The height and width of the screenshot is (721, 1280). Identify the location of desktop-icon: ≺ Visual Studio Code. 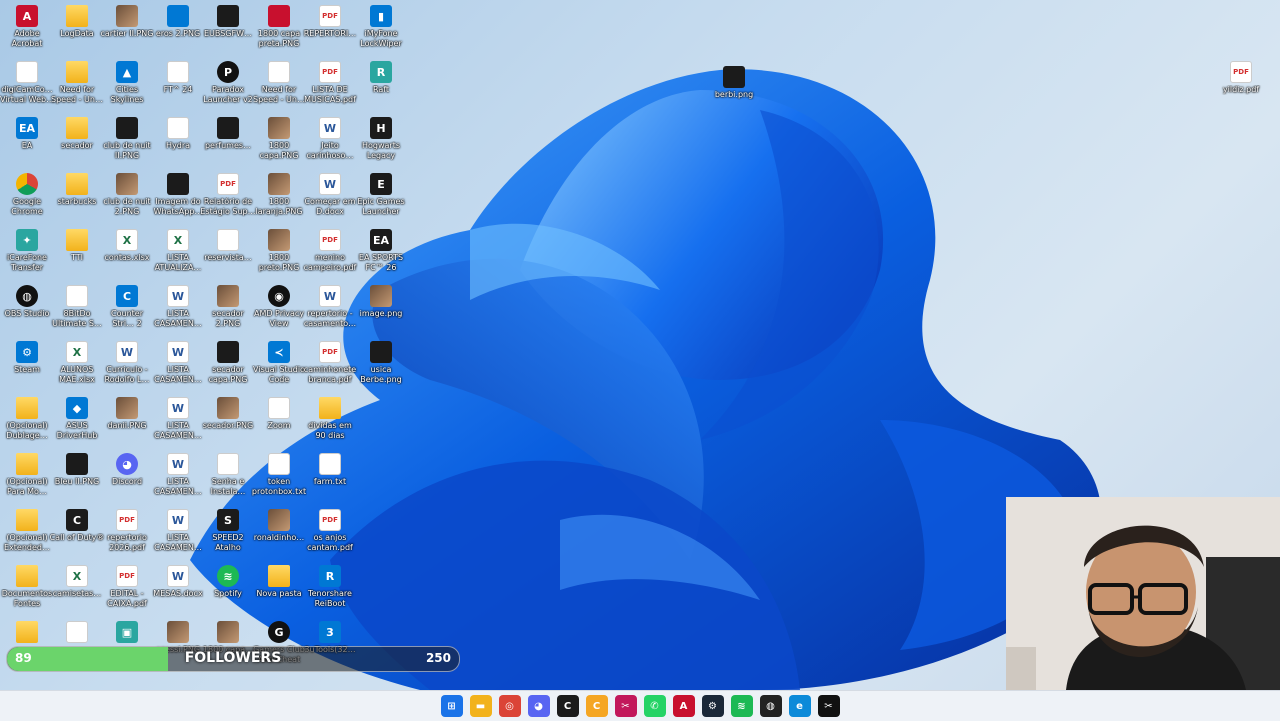
(279, 369).